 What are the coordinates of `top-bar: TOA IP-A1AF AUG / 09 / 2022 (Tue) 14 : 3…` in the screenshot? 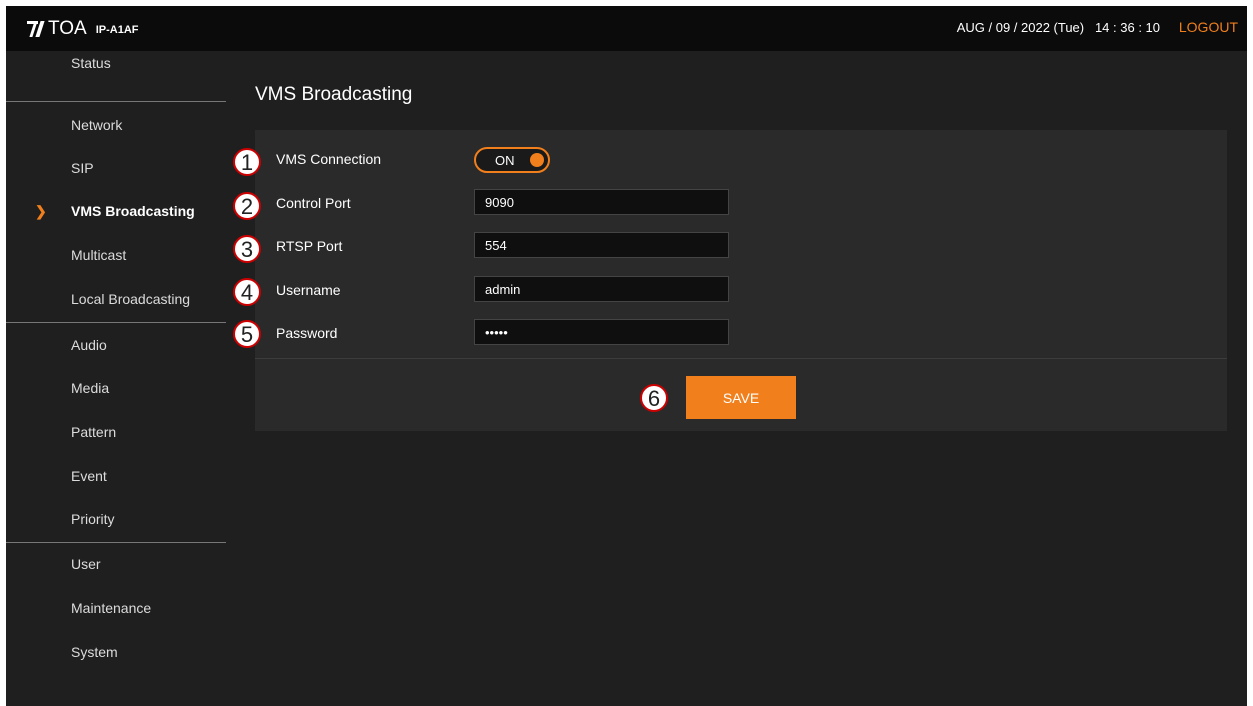 It's located at (626, 28).